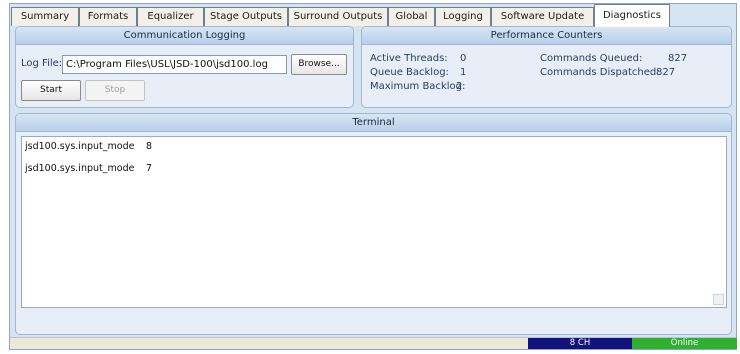 The width and height of the screenshot is (740, 354). Describe the element at coordinates (184, 36) in the screenshot. I see `communication-logging-header: Communication Logging` at that location.